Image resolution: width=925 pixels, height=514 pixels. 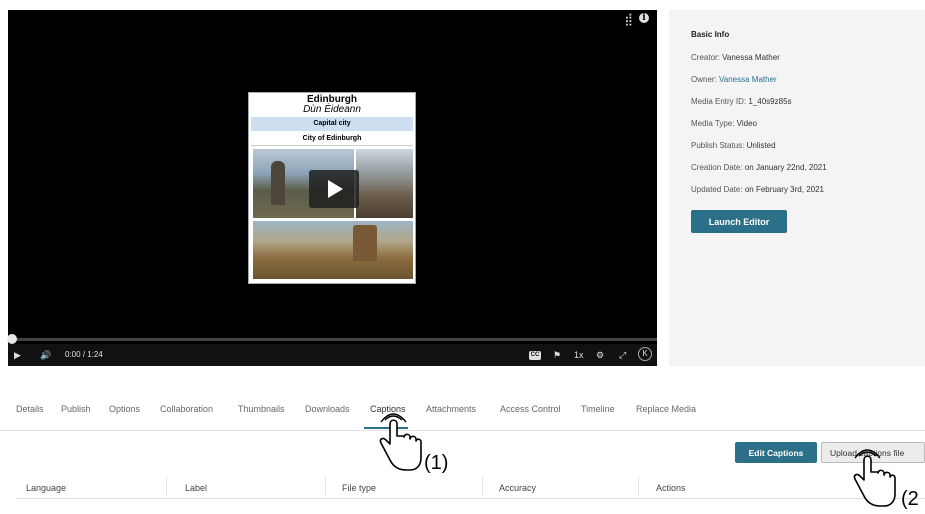 What do you see at coordinates (196, 488) in the screenshot?
I see `column-label: Label` at bounding box center [196, 488].